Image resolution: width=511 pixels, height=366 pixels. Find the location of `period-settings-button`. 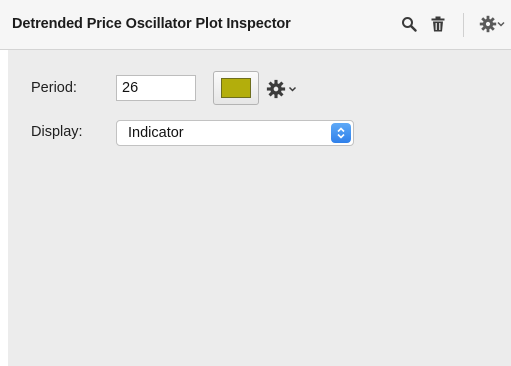

period-settings-button is located at coordinates (285, 89).